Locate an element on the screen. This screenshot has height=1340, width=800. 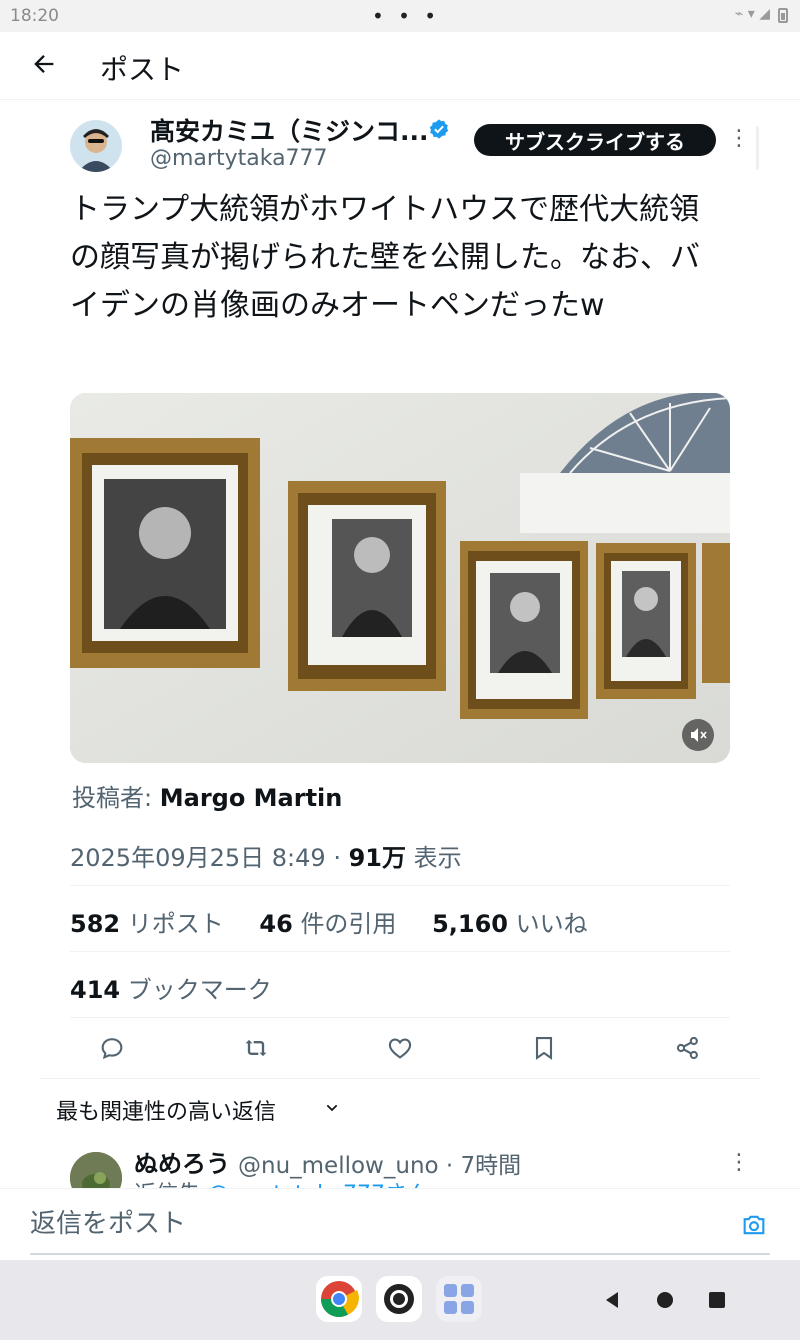
reply-icon is located at coordinates (112, 1049).